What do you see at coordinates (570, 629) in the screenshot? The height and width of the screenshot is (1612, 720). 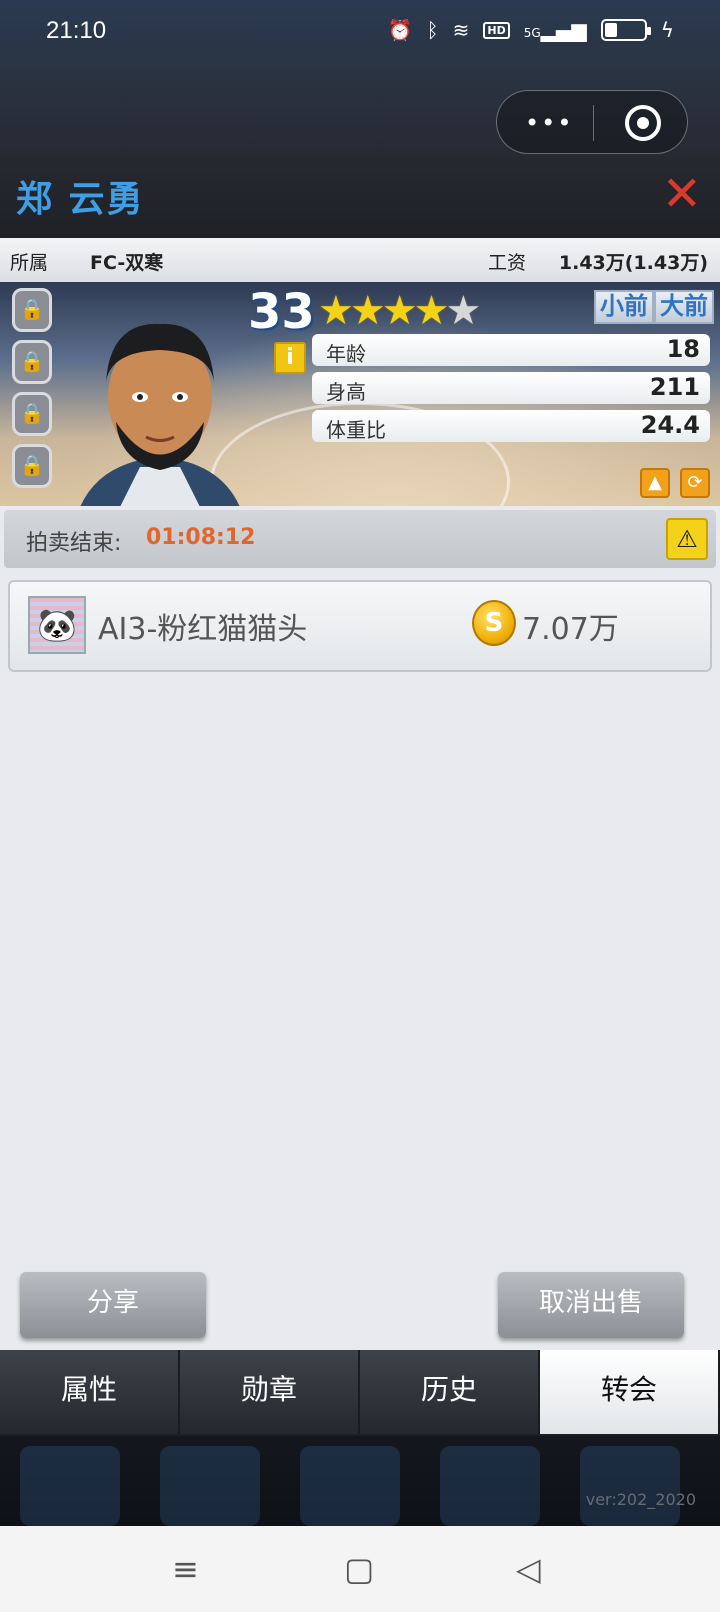 I see `bid-price: 7.07万` at bounding box center [570, 629].